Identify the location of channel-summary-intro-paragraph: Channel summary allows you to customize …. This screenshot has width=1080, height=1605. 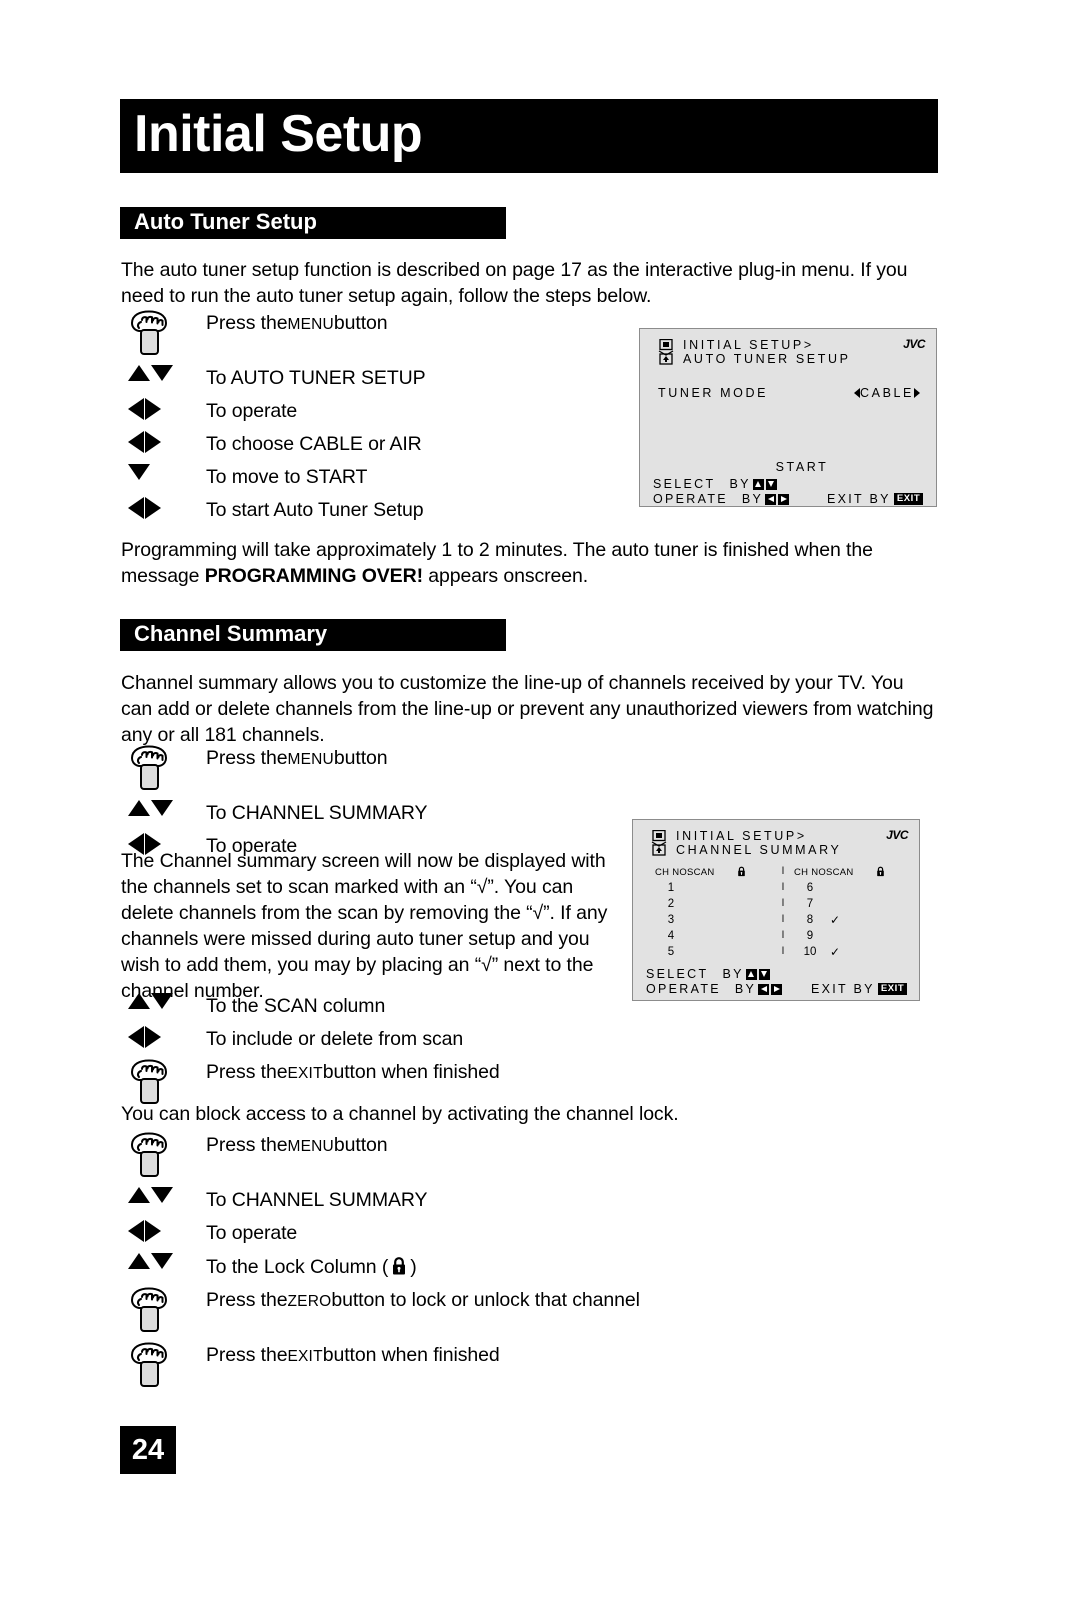
(527, 709).